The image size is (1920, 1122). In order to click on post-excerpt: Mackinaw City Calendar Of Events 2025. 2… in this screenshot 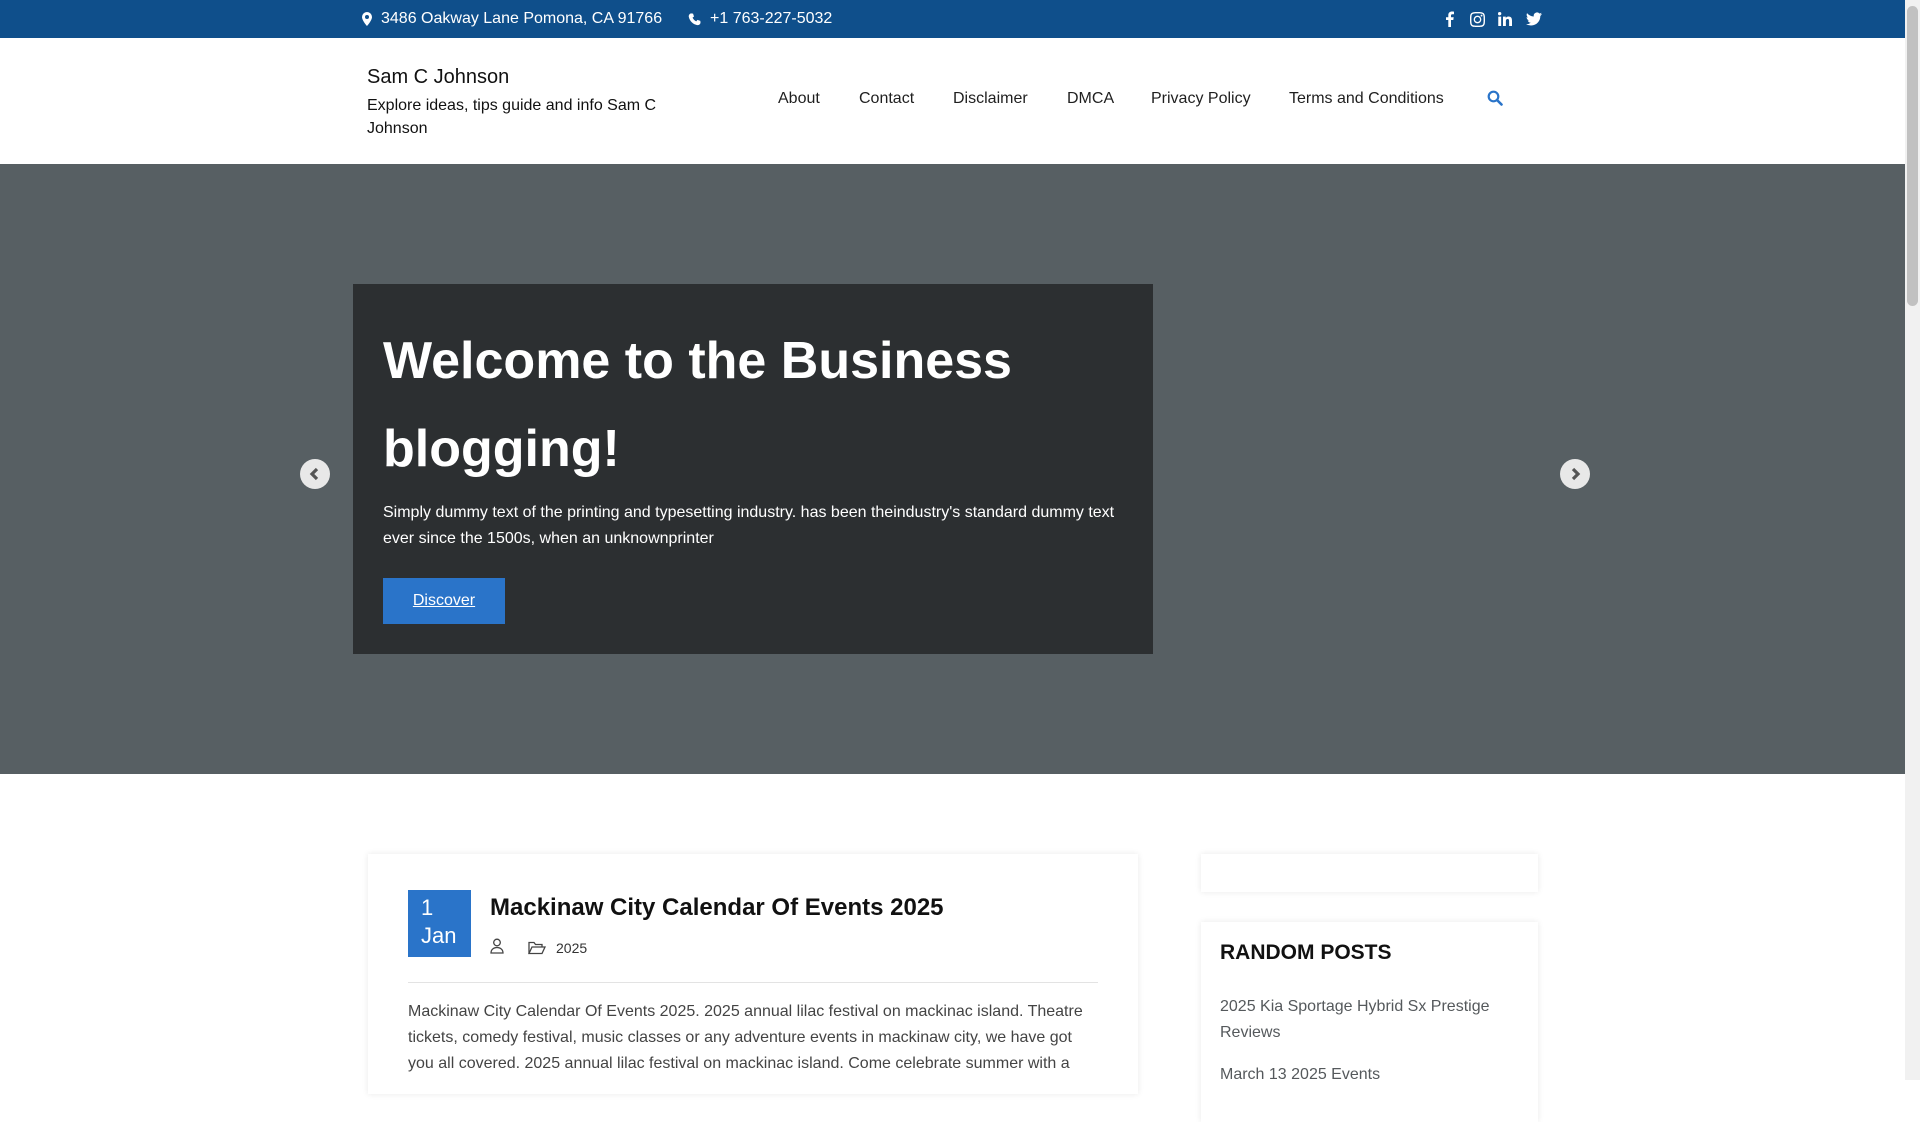, I will do `click(745, 1037)`.